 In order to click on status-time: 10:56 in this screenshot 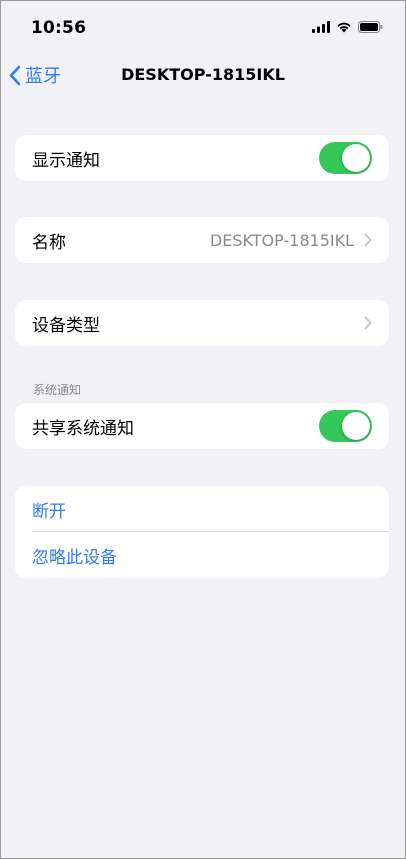, I will do `click(59, 28)`.